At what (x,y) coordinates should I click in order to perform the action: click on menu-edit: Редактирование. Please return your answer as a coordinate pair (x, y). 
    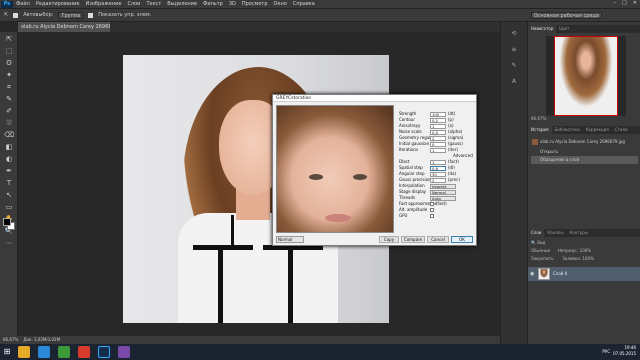
    Looking at the image, I should click on (58, 4).